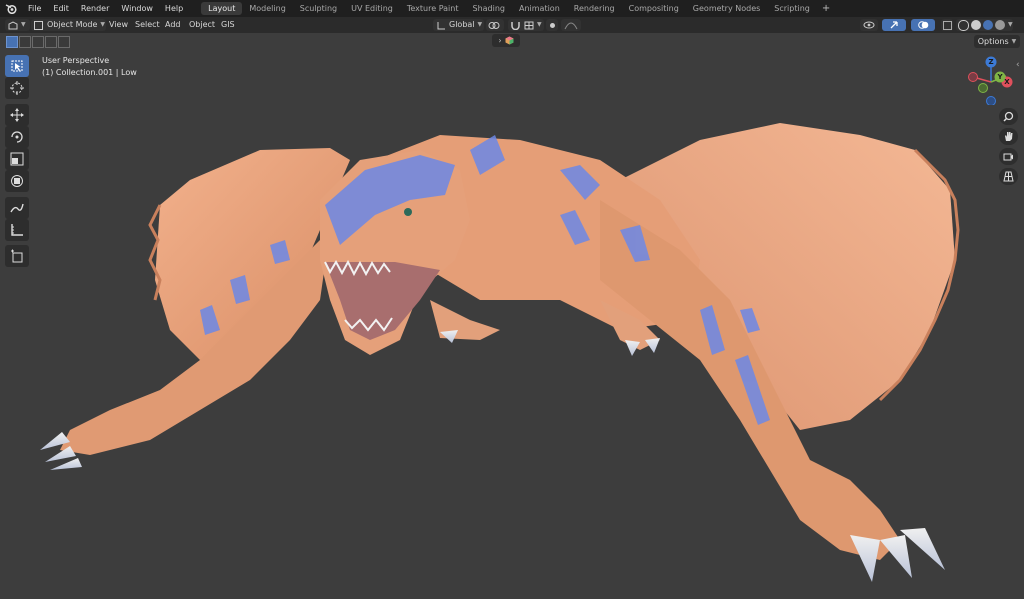 The height and width of the screenshot is (599, 1024). I want to click on scale-icon, so click(17, 159).